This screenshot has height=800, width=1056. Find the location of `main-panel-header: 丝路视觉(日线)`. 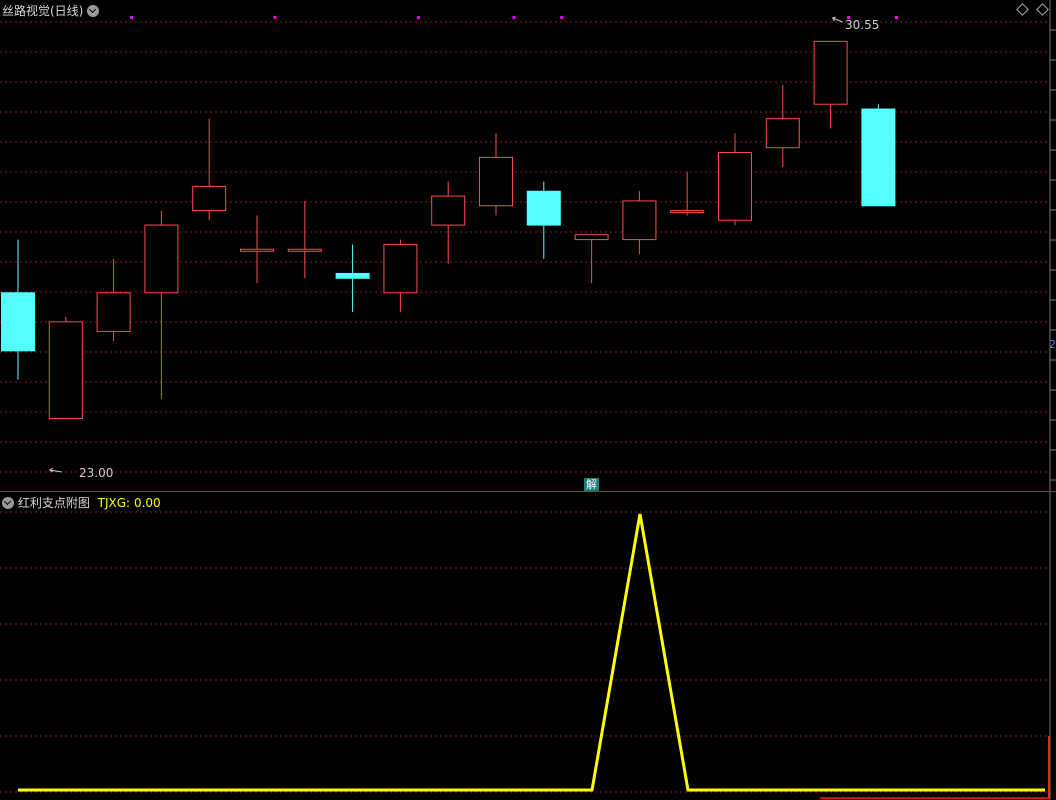

main-panel-header: 丝路视觉(日线) is located at coordinates (51, 10).